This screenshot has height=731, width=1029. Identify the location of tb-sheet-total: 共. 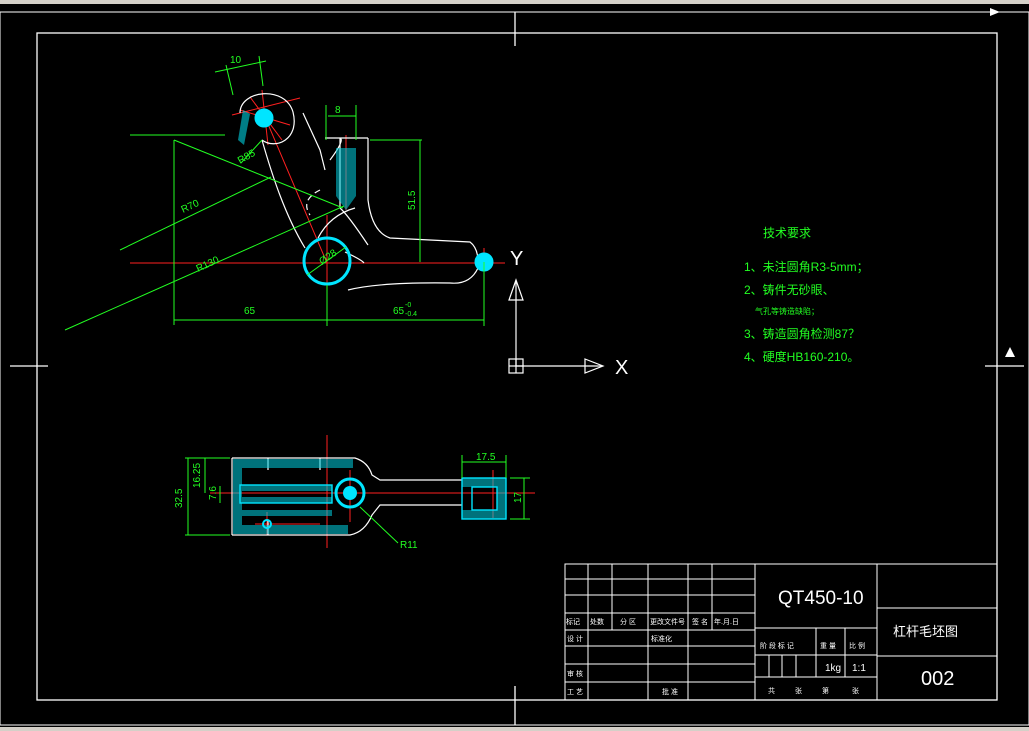
(771, 690).